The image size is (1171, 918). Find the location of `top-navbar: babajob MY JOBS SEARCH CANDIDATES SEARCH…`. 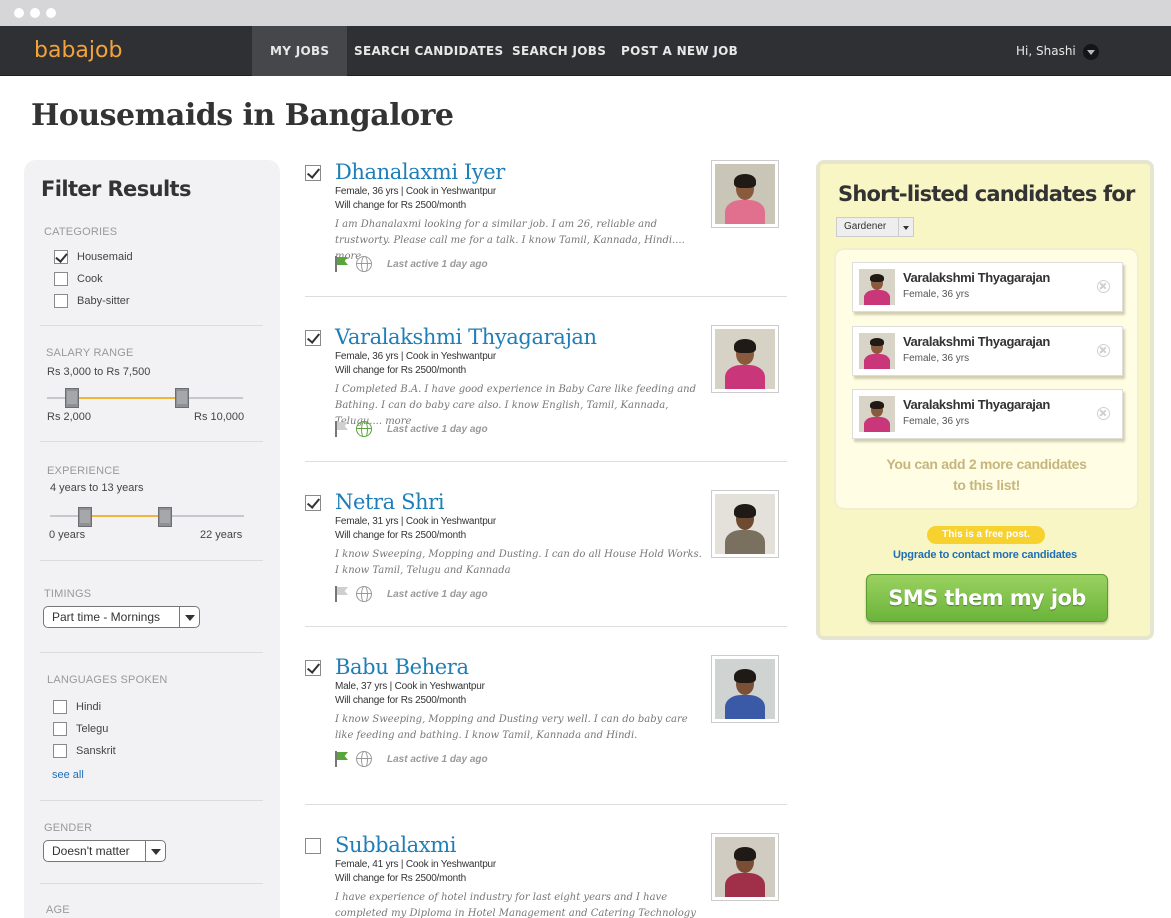

top-navbar: babajob MY JOBS SEARCH CANDIDATES SEARCH… is located at coordinates (585, 51).